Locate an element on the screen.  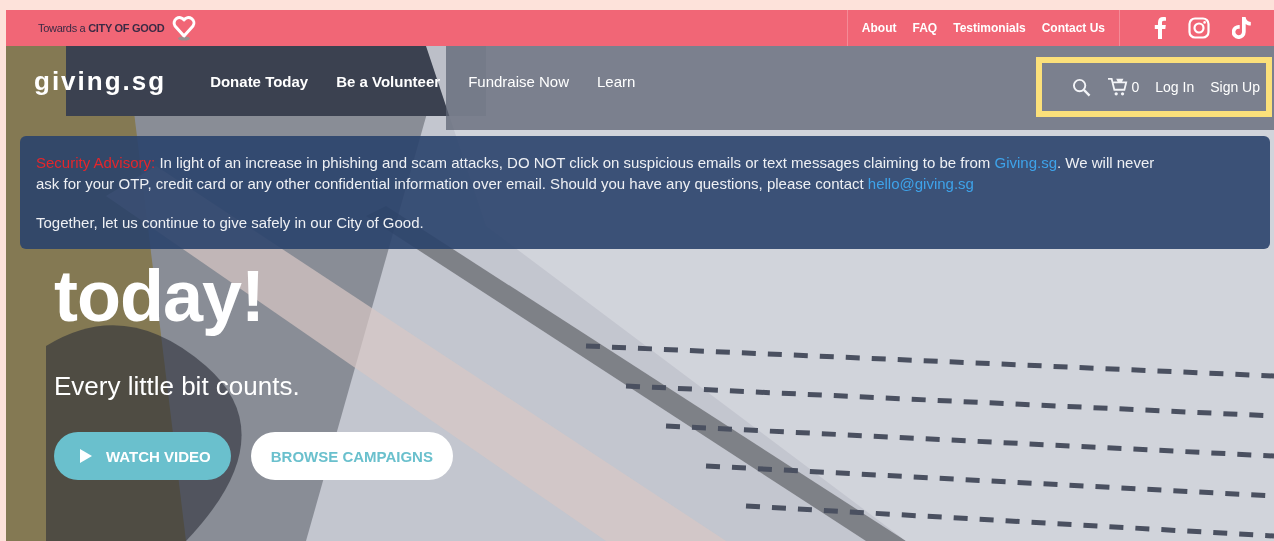
search-icon is located at coordinates (1082, 87).